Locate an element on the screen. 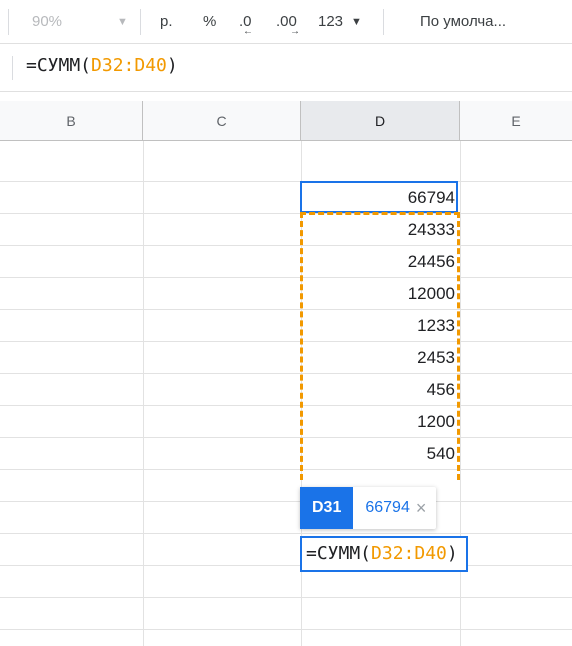 This screenshot has width=572, height=646. formula-bar-divider is located at coordinates (12, 68).